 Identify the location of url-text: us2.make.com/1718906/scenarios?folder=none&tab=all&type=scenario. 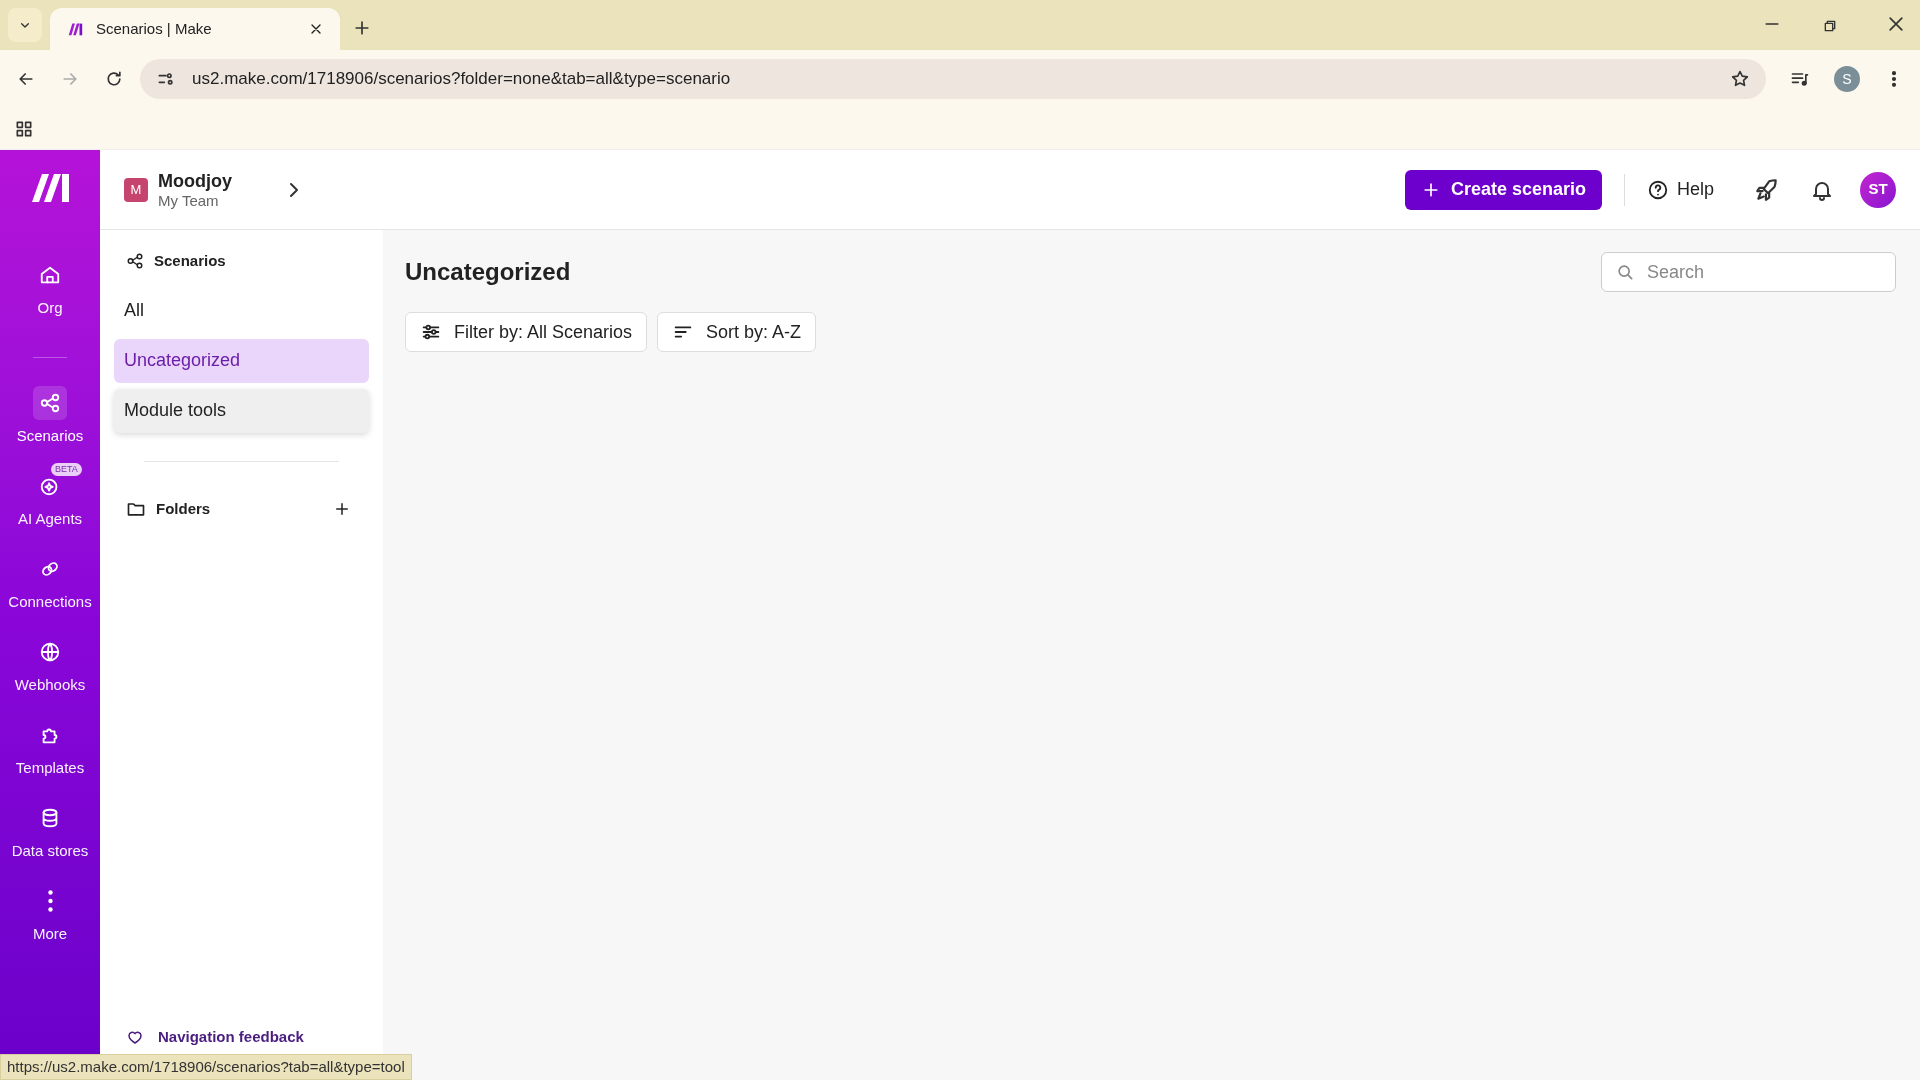
(462, 79).